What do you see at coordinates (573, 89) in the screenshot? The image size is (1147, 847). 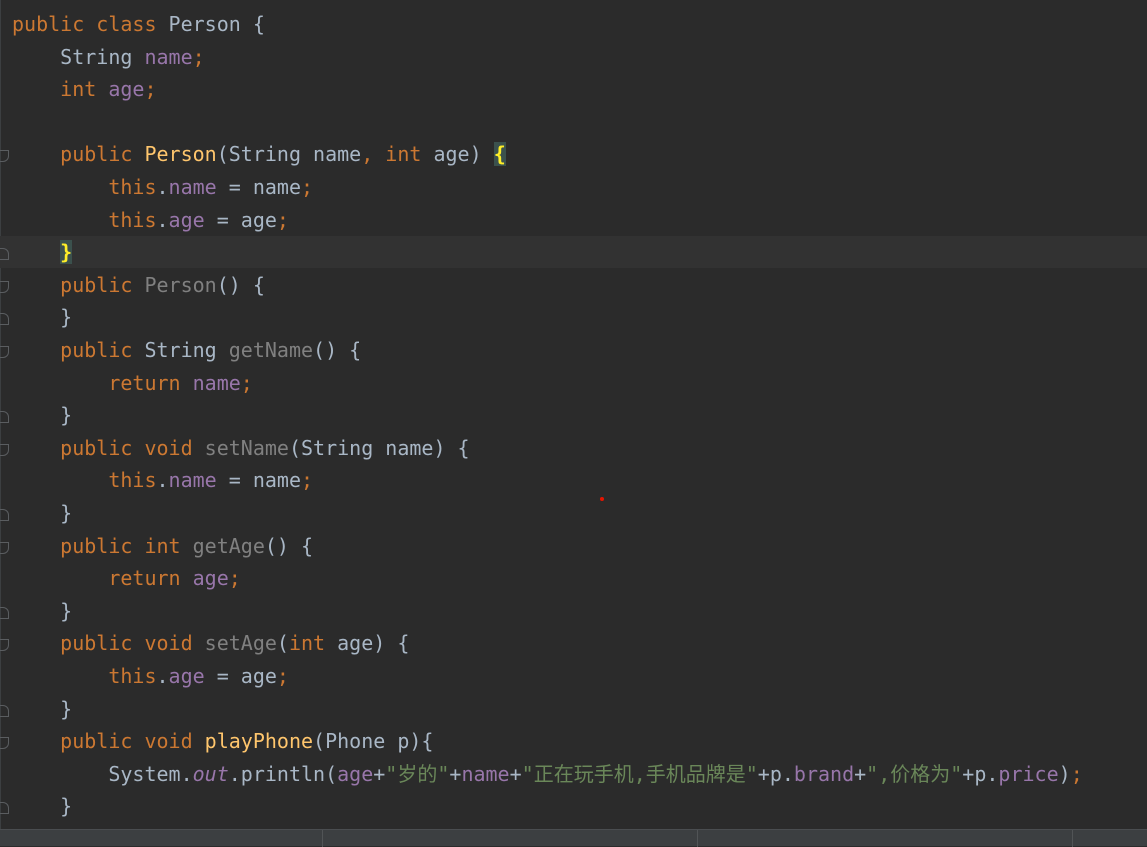 I see `code-line: int age;` at bounding box center [573, 89].